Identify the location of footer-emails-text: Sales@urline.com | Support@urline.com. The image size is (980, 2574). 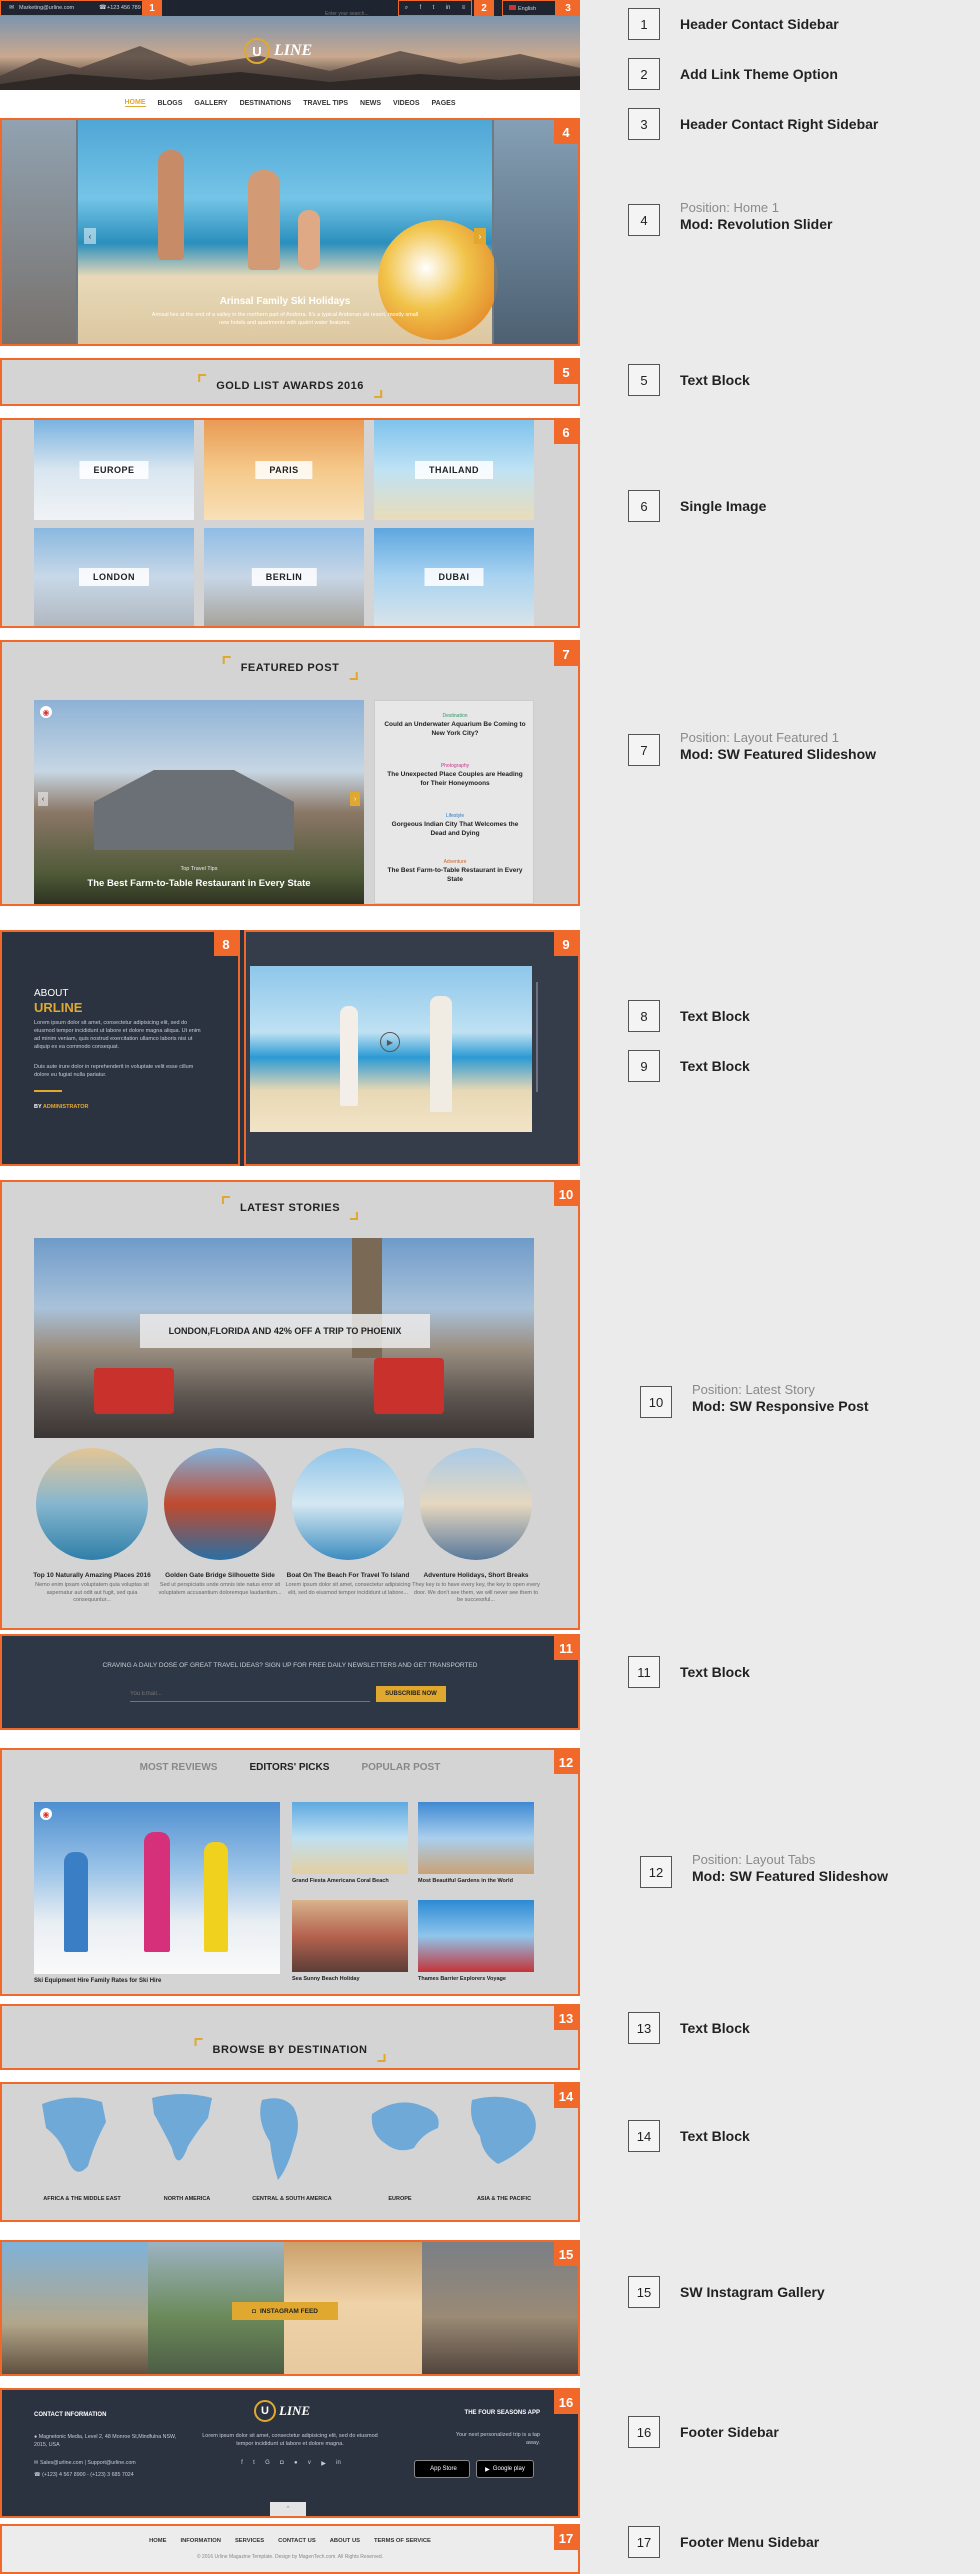
(87, 2463).